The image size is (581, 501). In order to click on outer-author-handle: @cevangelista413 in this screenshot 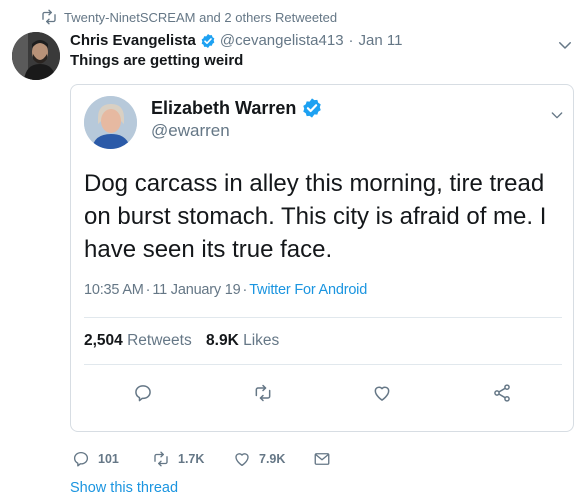, I will do `click(282, 40)`.